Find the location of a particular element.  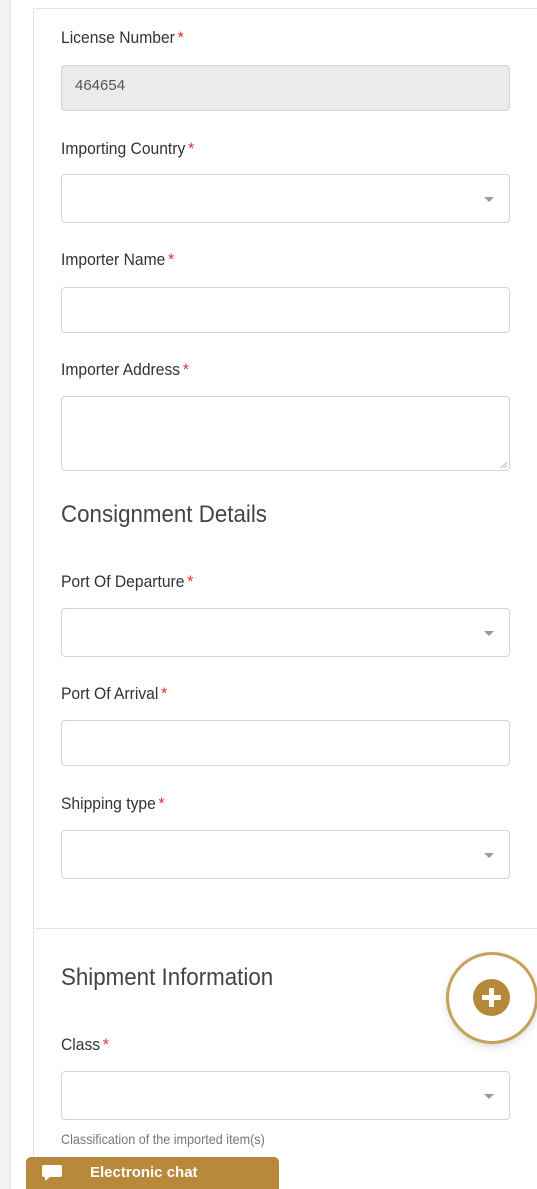

port-of-arrival-label: Port Of Arrival * is located at coordinates (114, 694).